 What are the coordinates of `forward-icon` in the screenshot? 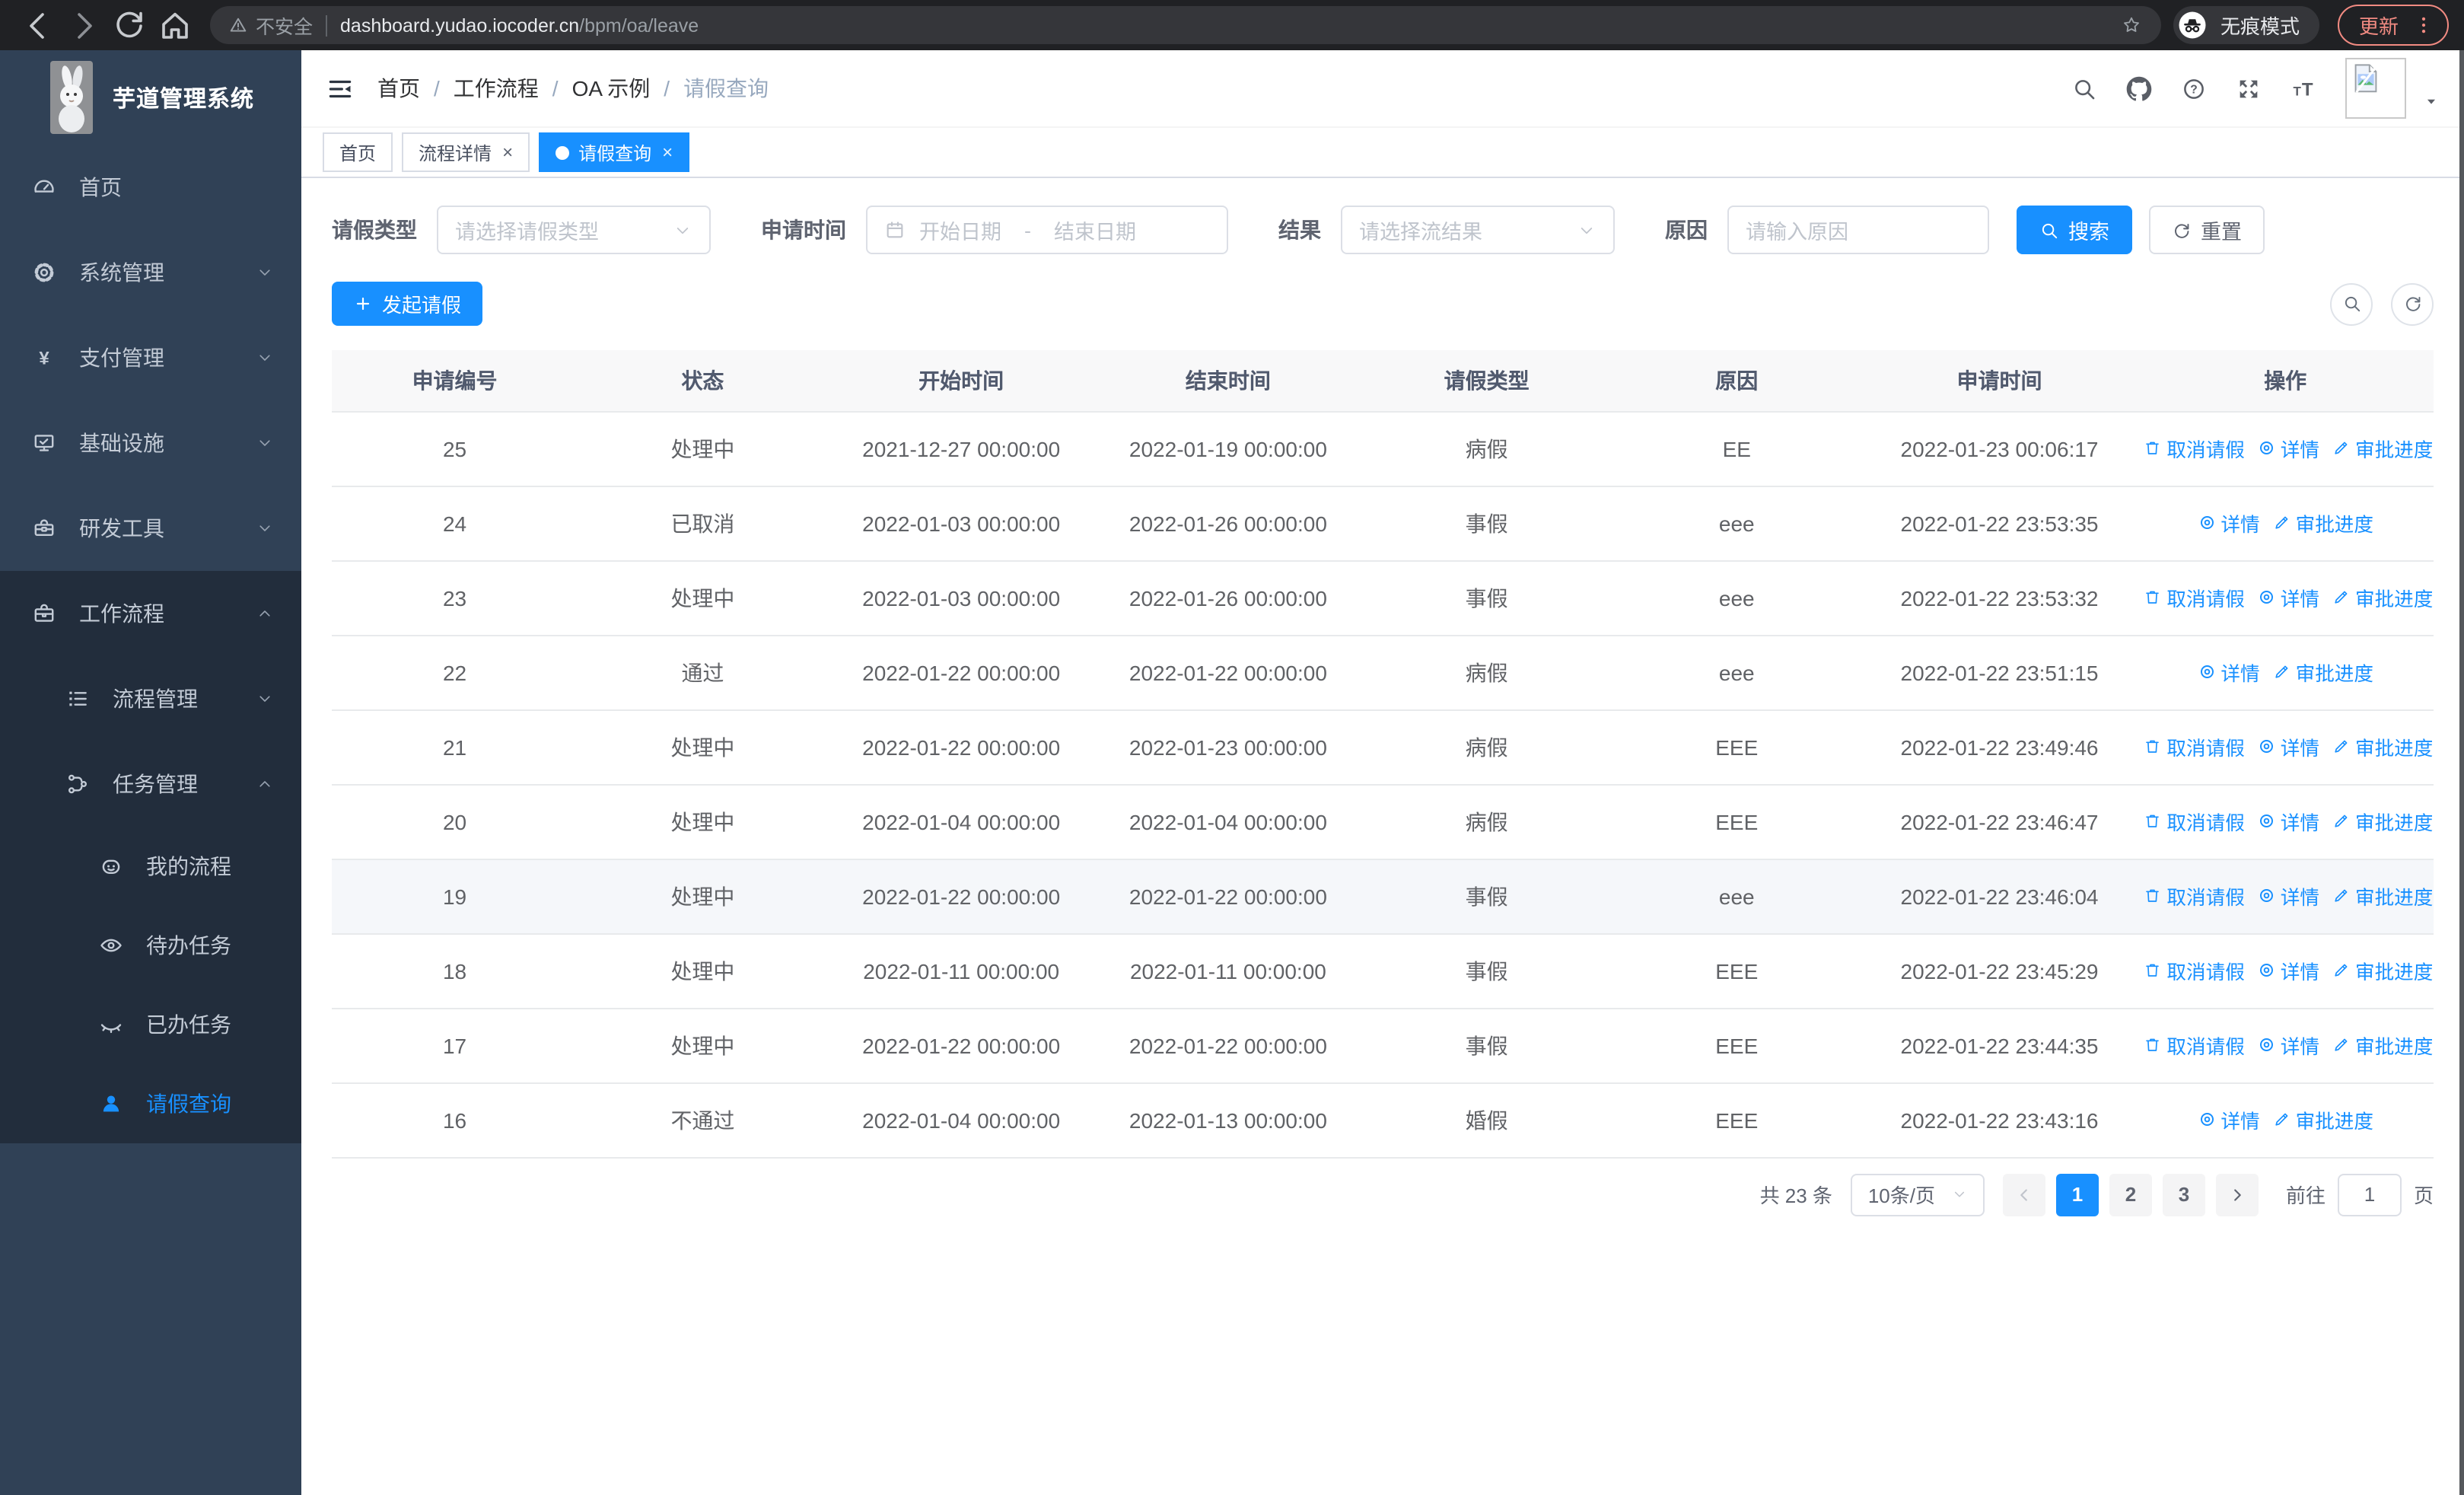 It's located at (83, 25).